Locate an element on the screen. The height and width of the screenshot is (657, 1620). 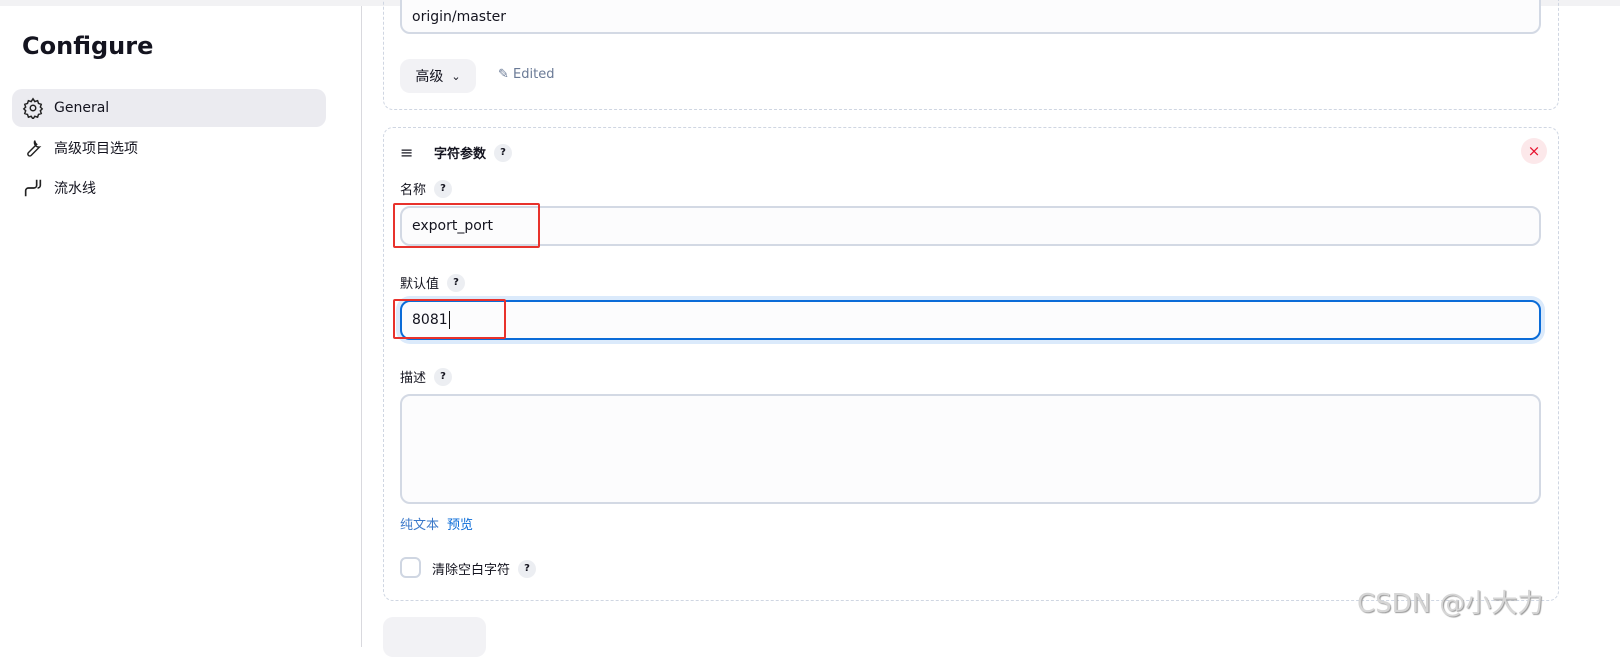
name-input: export_port is located at coordinates (970, 226).